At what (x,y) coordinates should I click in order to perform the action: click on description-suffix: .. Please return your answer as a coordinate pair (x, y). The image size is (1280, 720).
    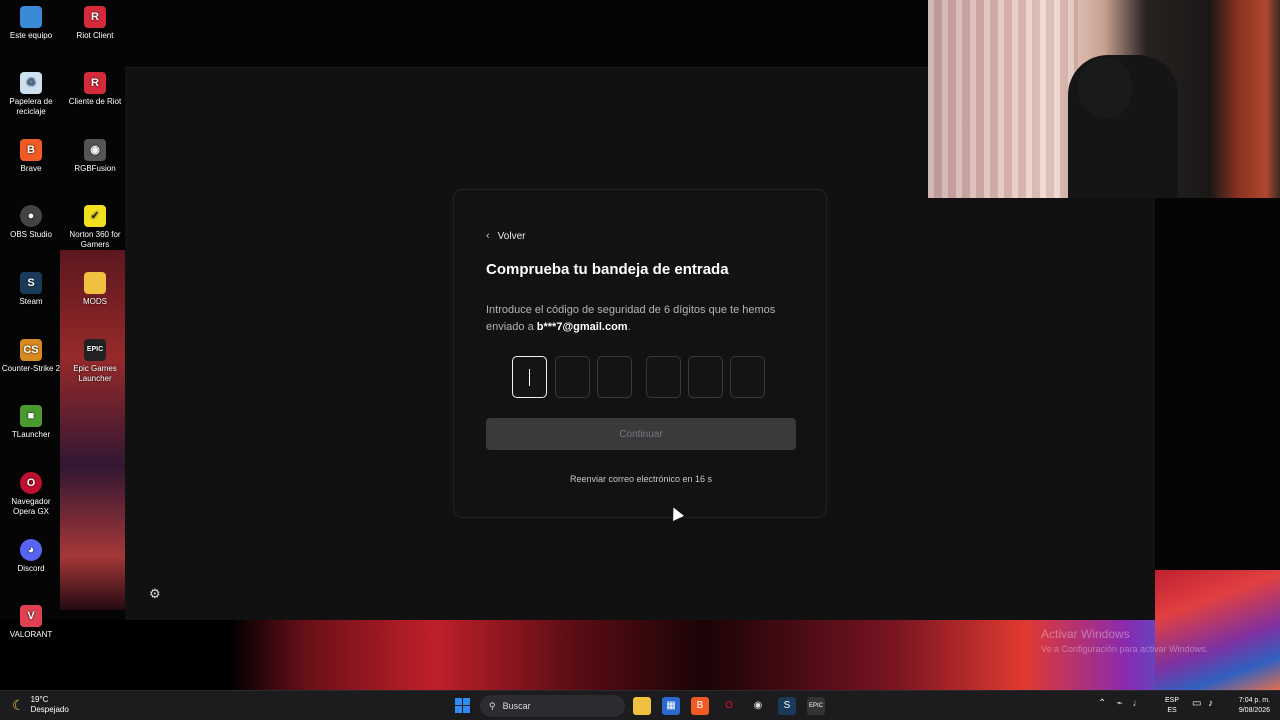
    Looking at the image, I should click on (629, 327).